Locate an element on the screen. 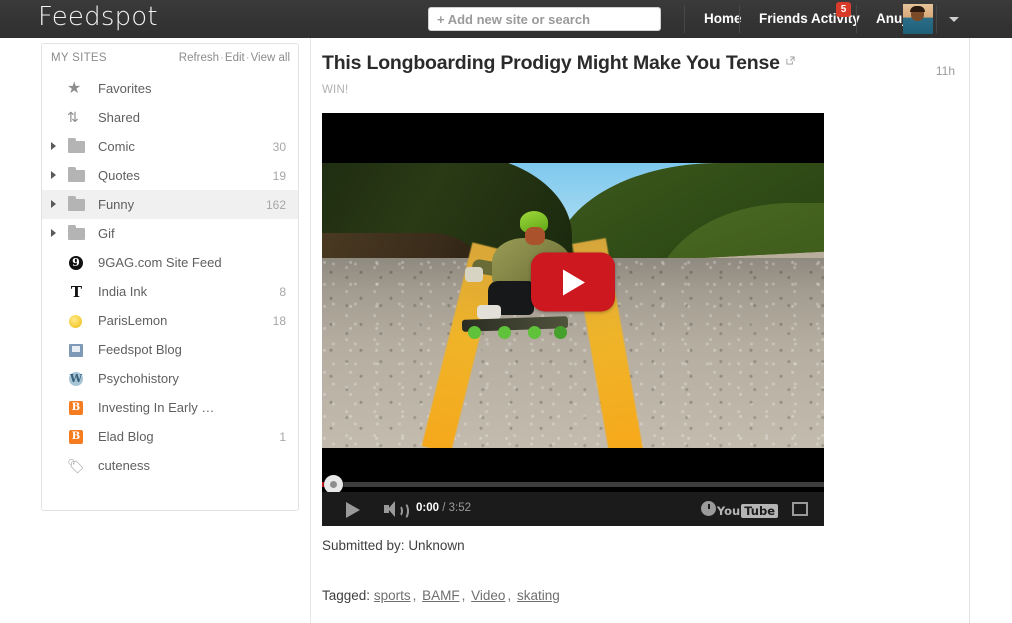 The width and height of the screenshot is (1012, 623). time-display: 0:00 / 3:52 is located at coordinates (443, 508).